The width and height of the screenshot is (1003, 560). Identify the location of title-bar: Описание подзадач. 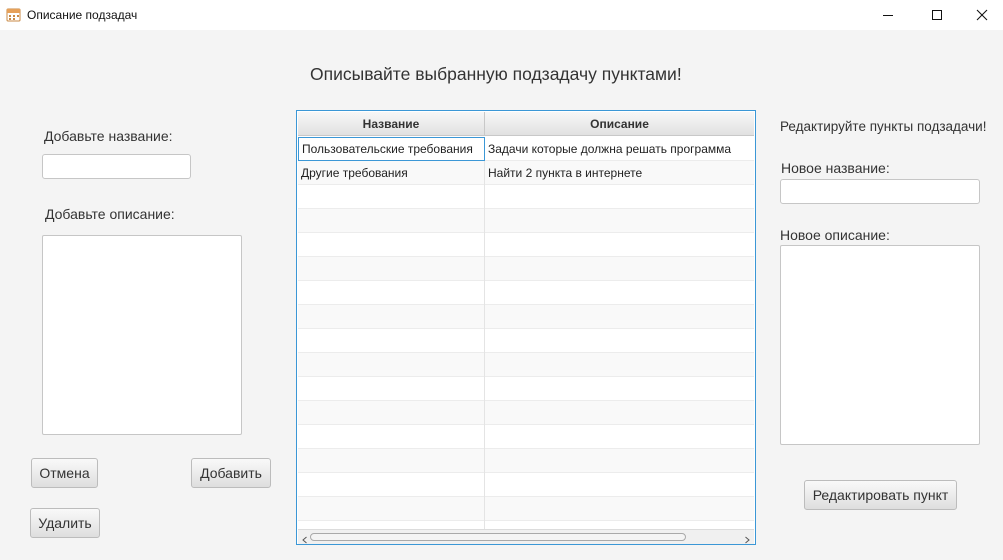
(501, 15).